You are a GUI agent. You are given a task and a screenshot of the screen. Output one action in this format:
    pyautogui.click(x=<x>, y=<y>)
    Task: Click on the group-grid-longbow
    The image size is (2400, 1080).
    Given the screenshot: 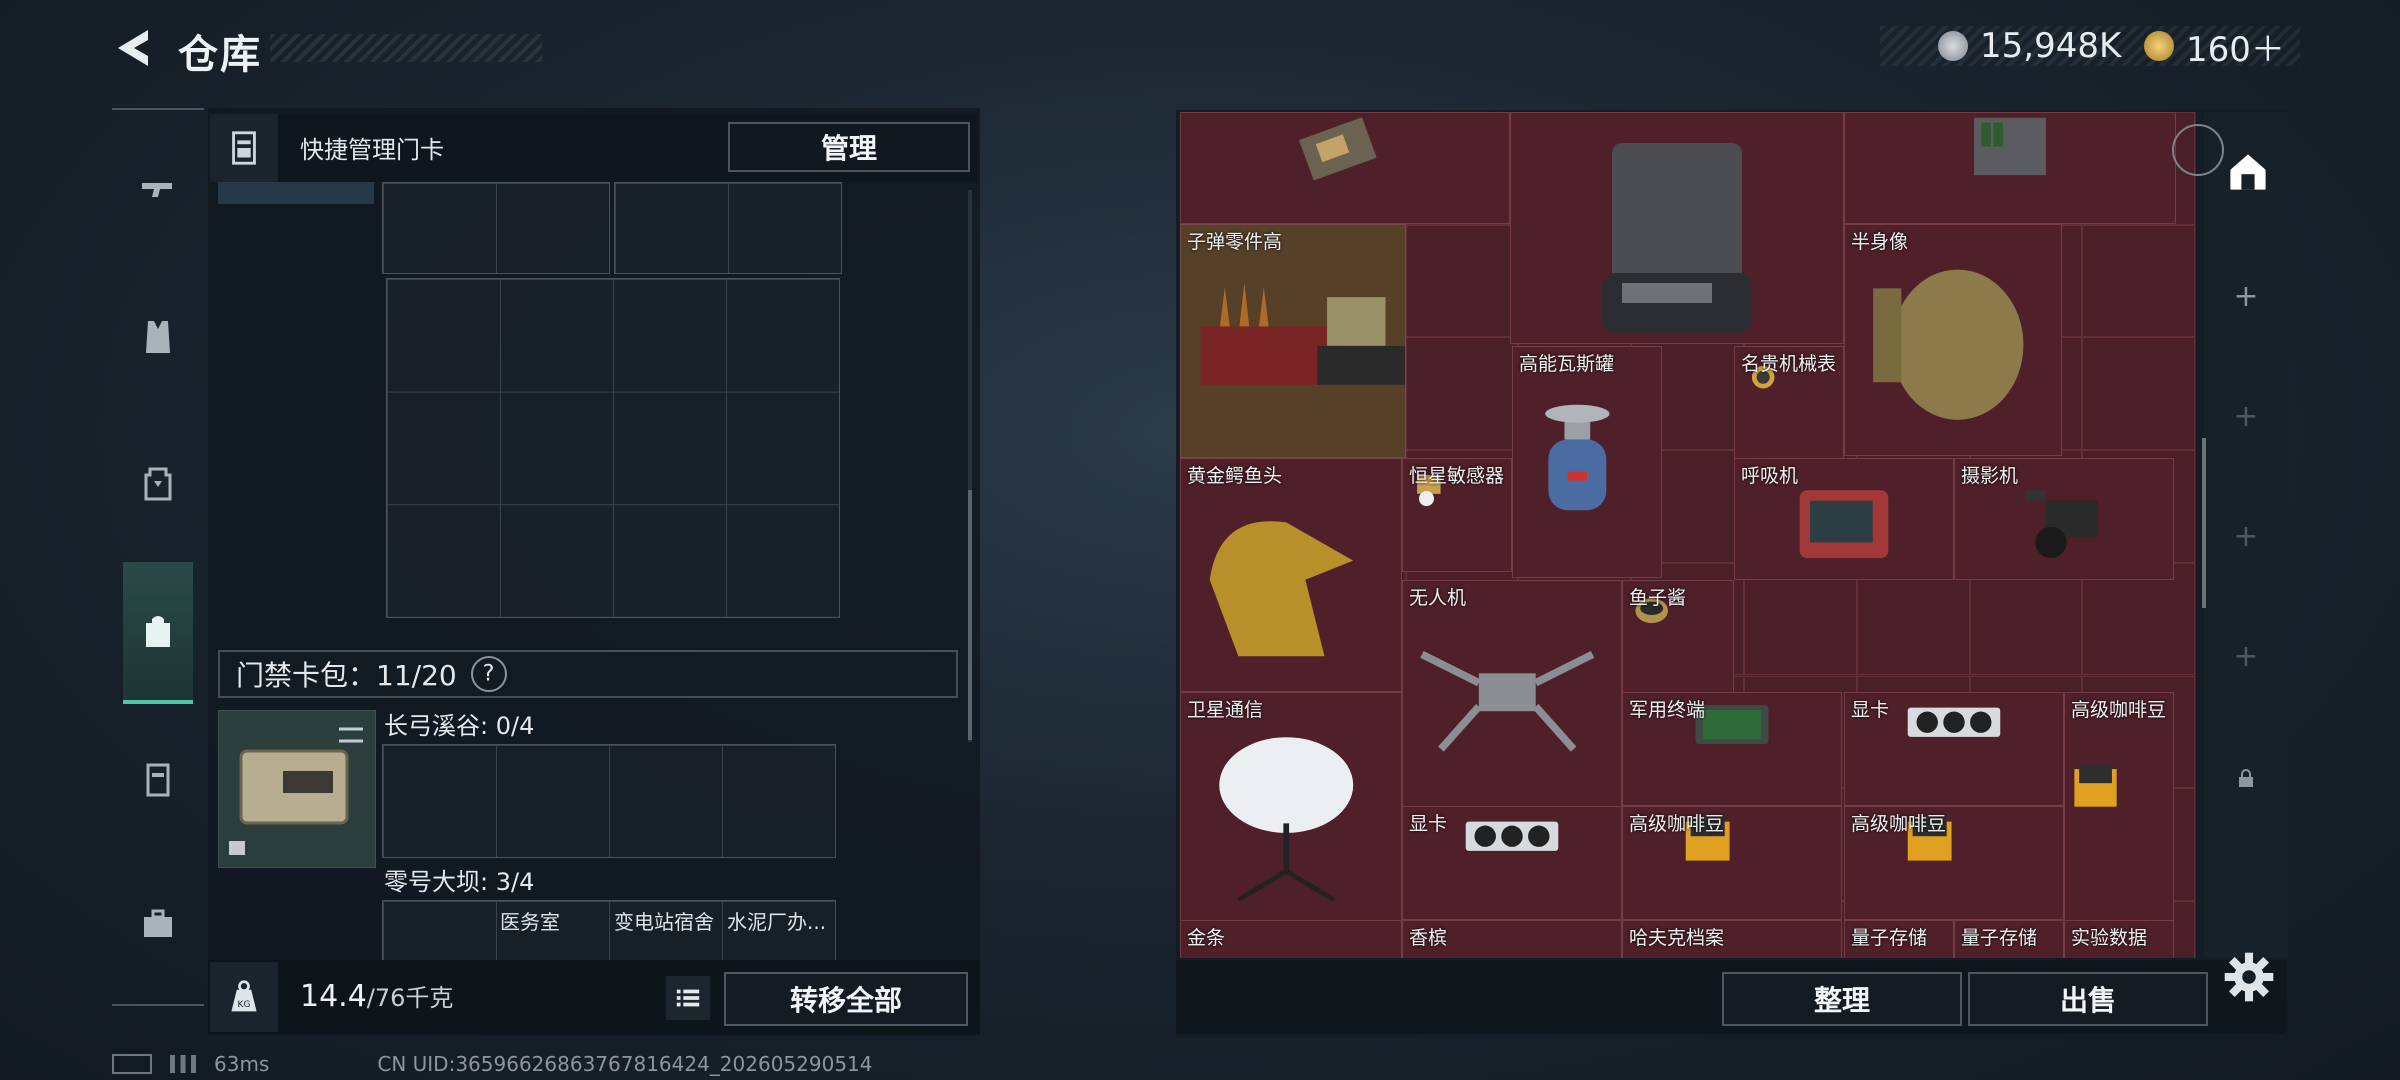 What is the action you would take?
    pyautogui.click(x=609, y=801)
    